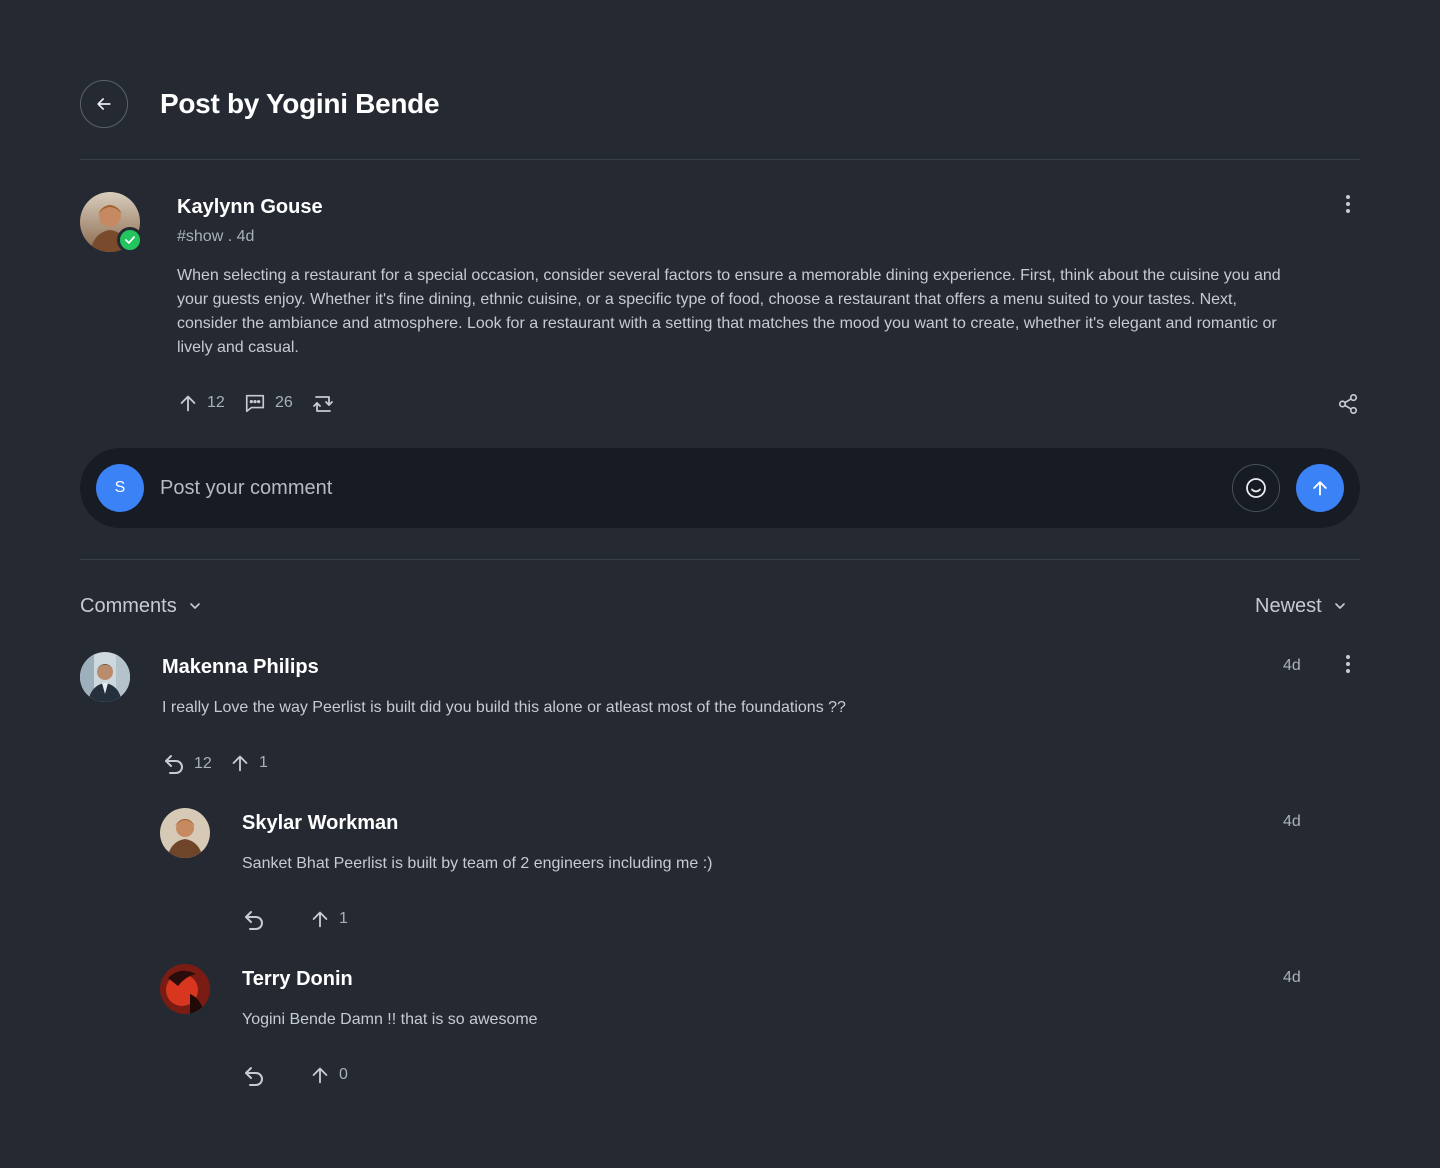 Image resolution: width=1440 pixels, height=1168 pixels. Describe the element at coordinates (263, 762) in the screenshot. I see `comment-upvote-count: 1` at that location.